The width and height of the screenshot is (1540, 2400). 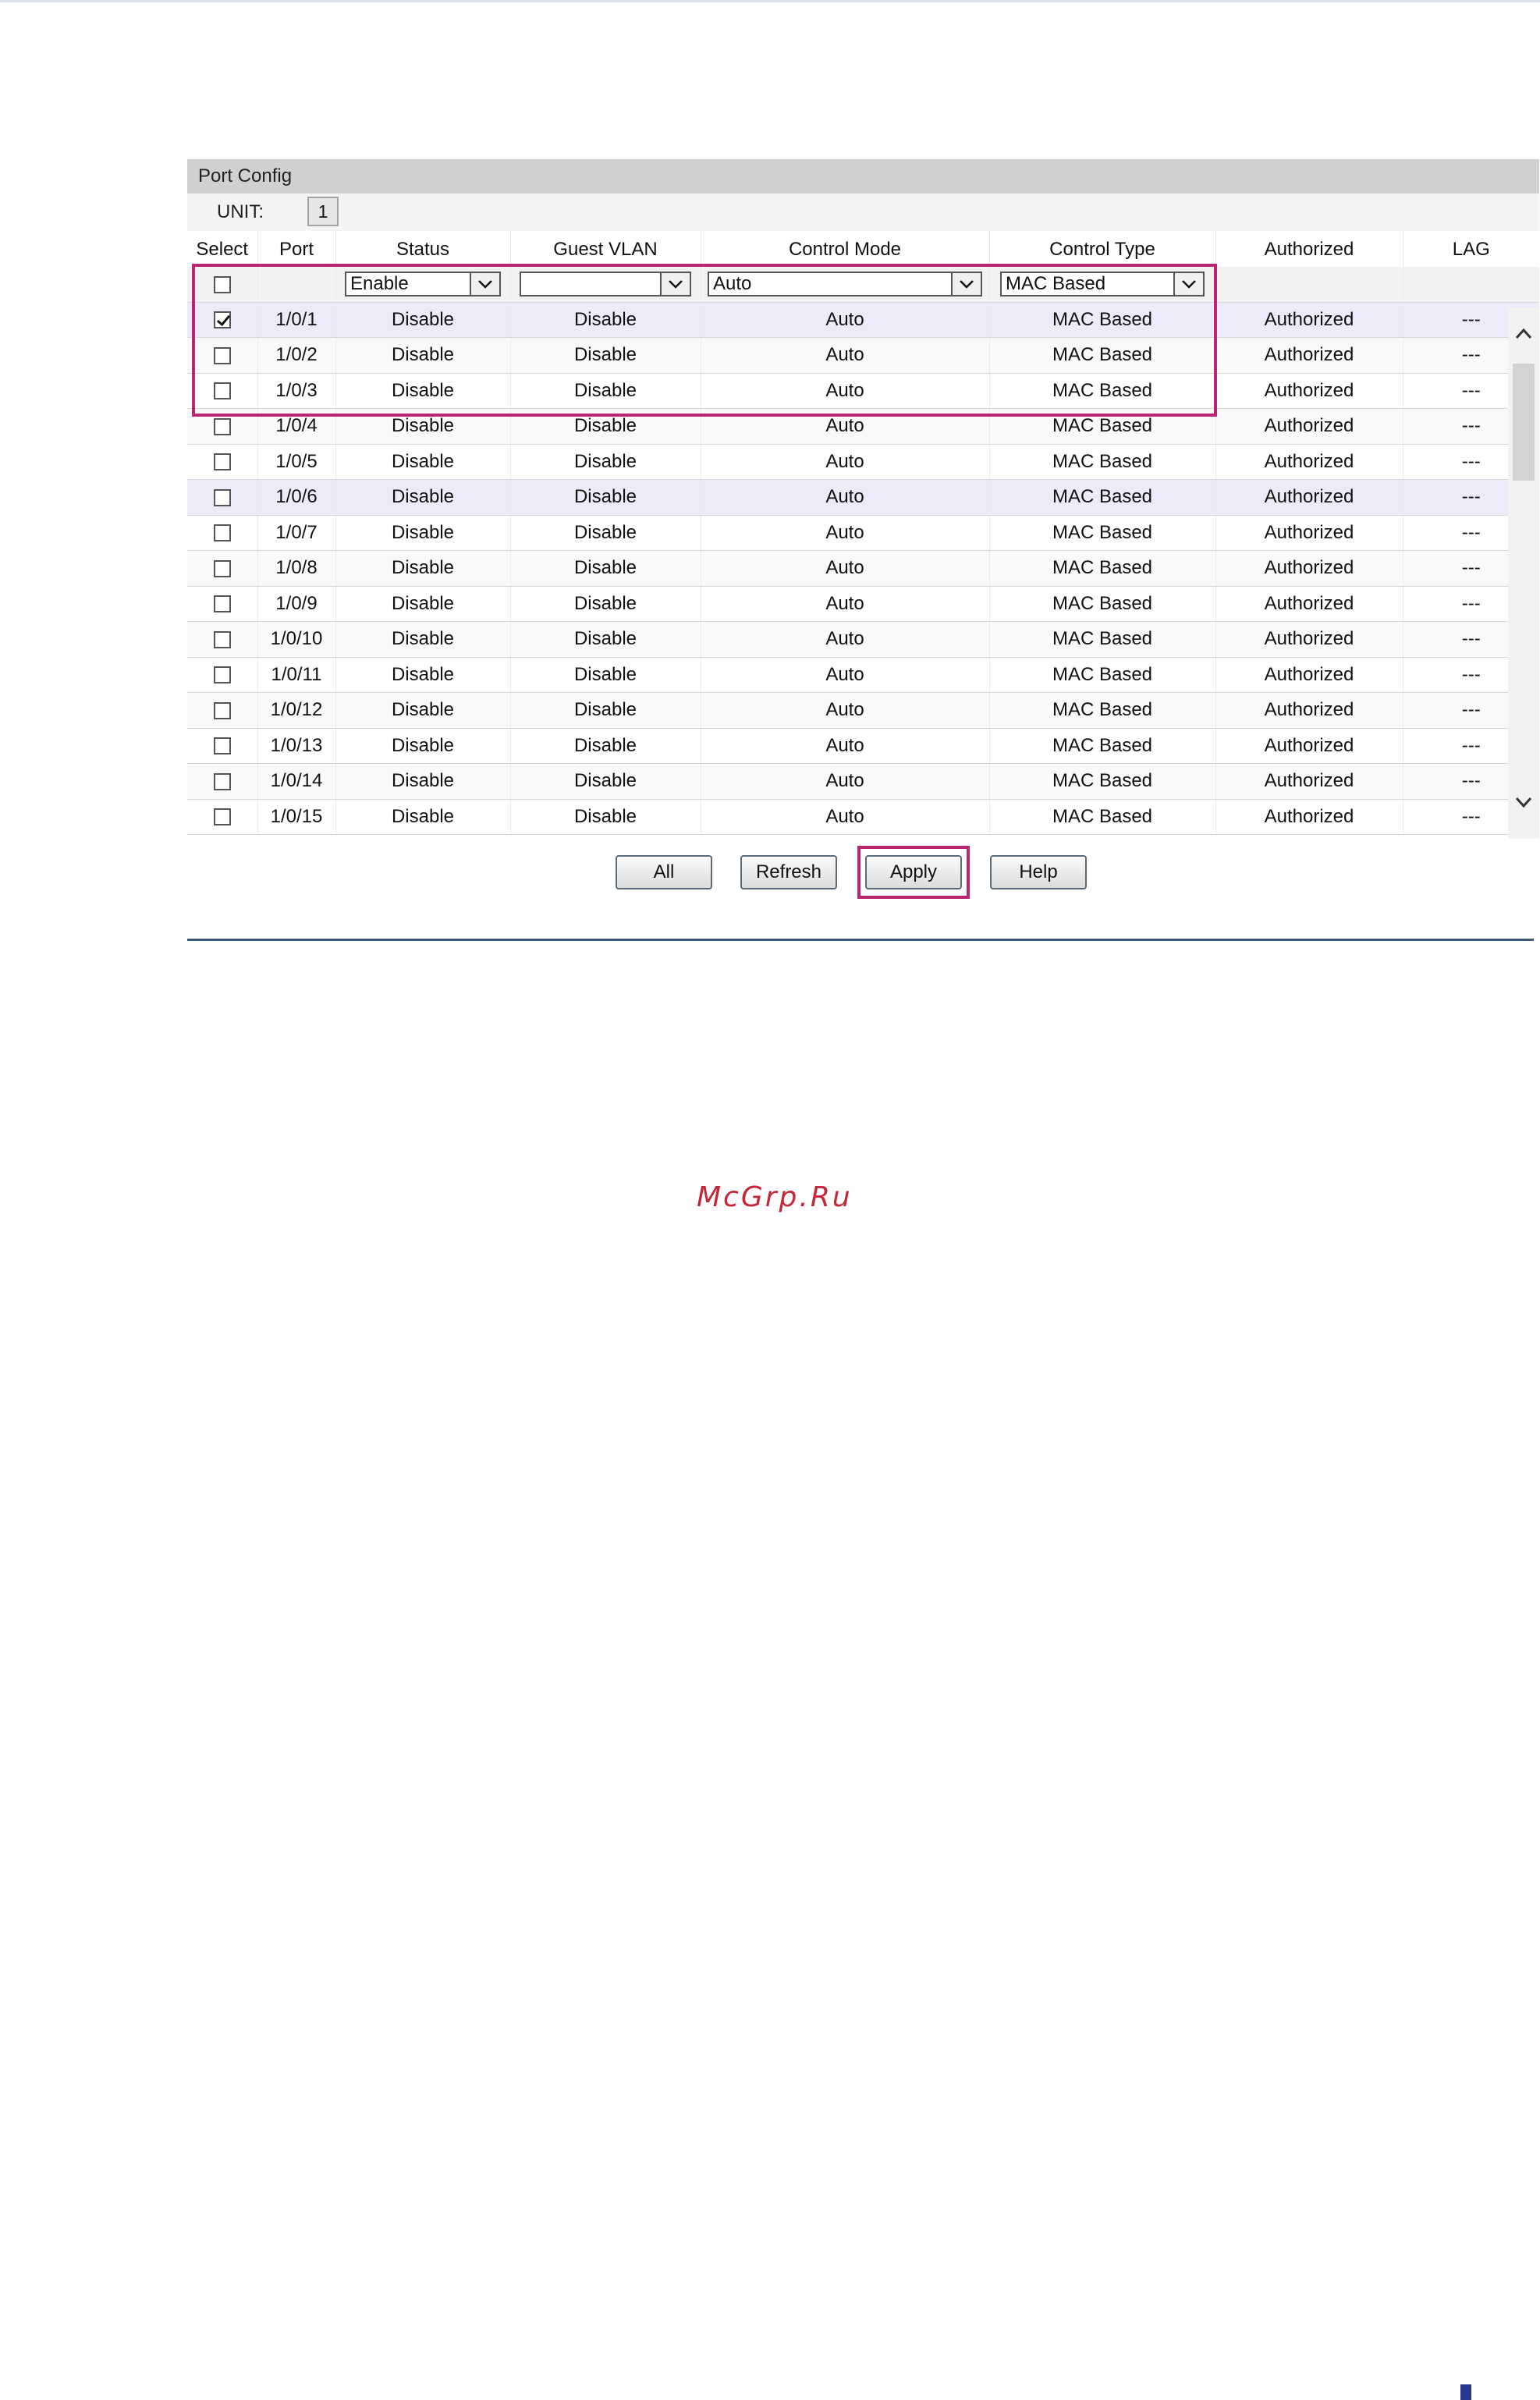 I want to click on control-mode-filter-select: Auto, so click(x=845, y=284).